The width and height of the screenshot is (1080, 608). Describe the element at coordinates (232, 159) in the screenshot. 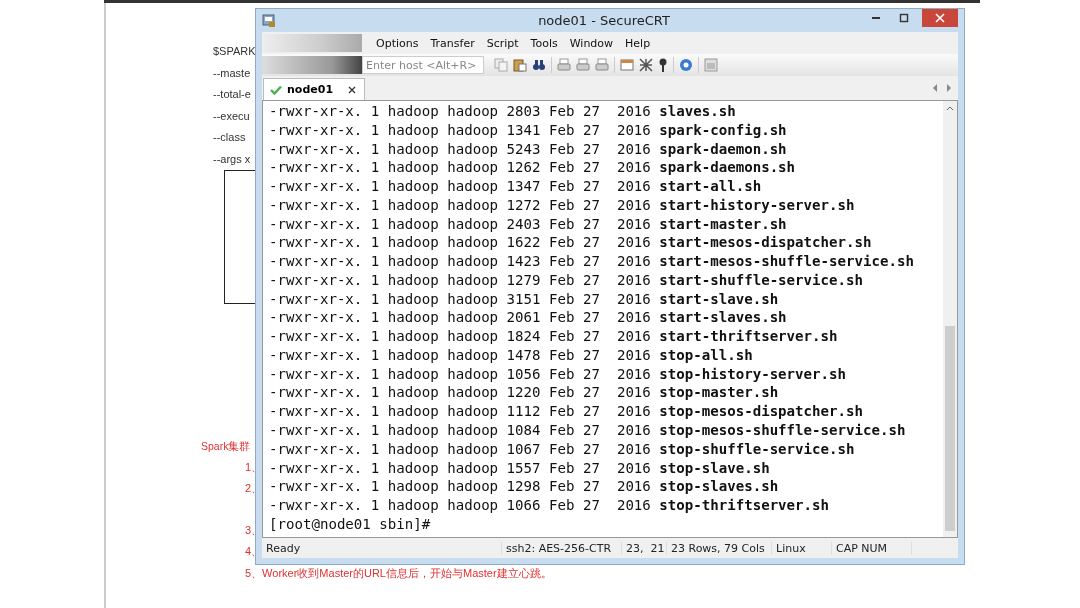

I see `code-line: --args x` at that location.